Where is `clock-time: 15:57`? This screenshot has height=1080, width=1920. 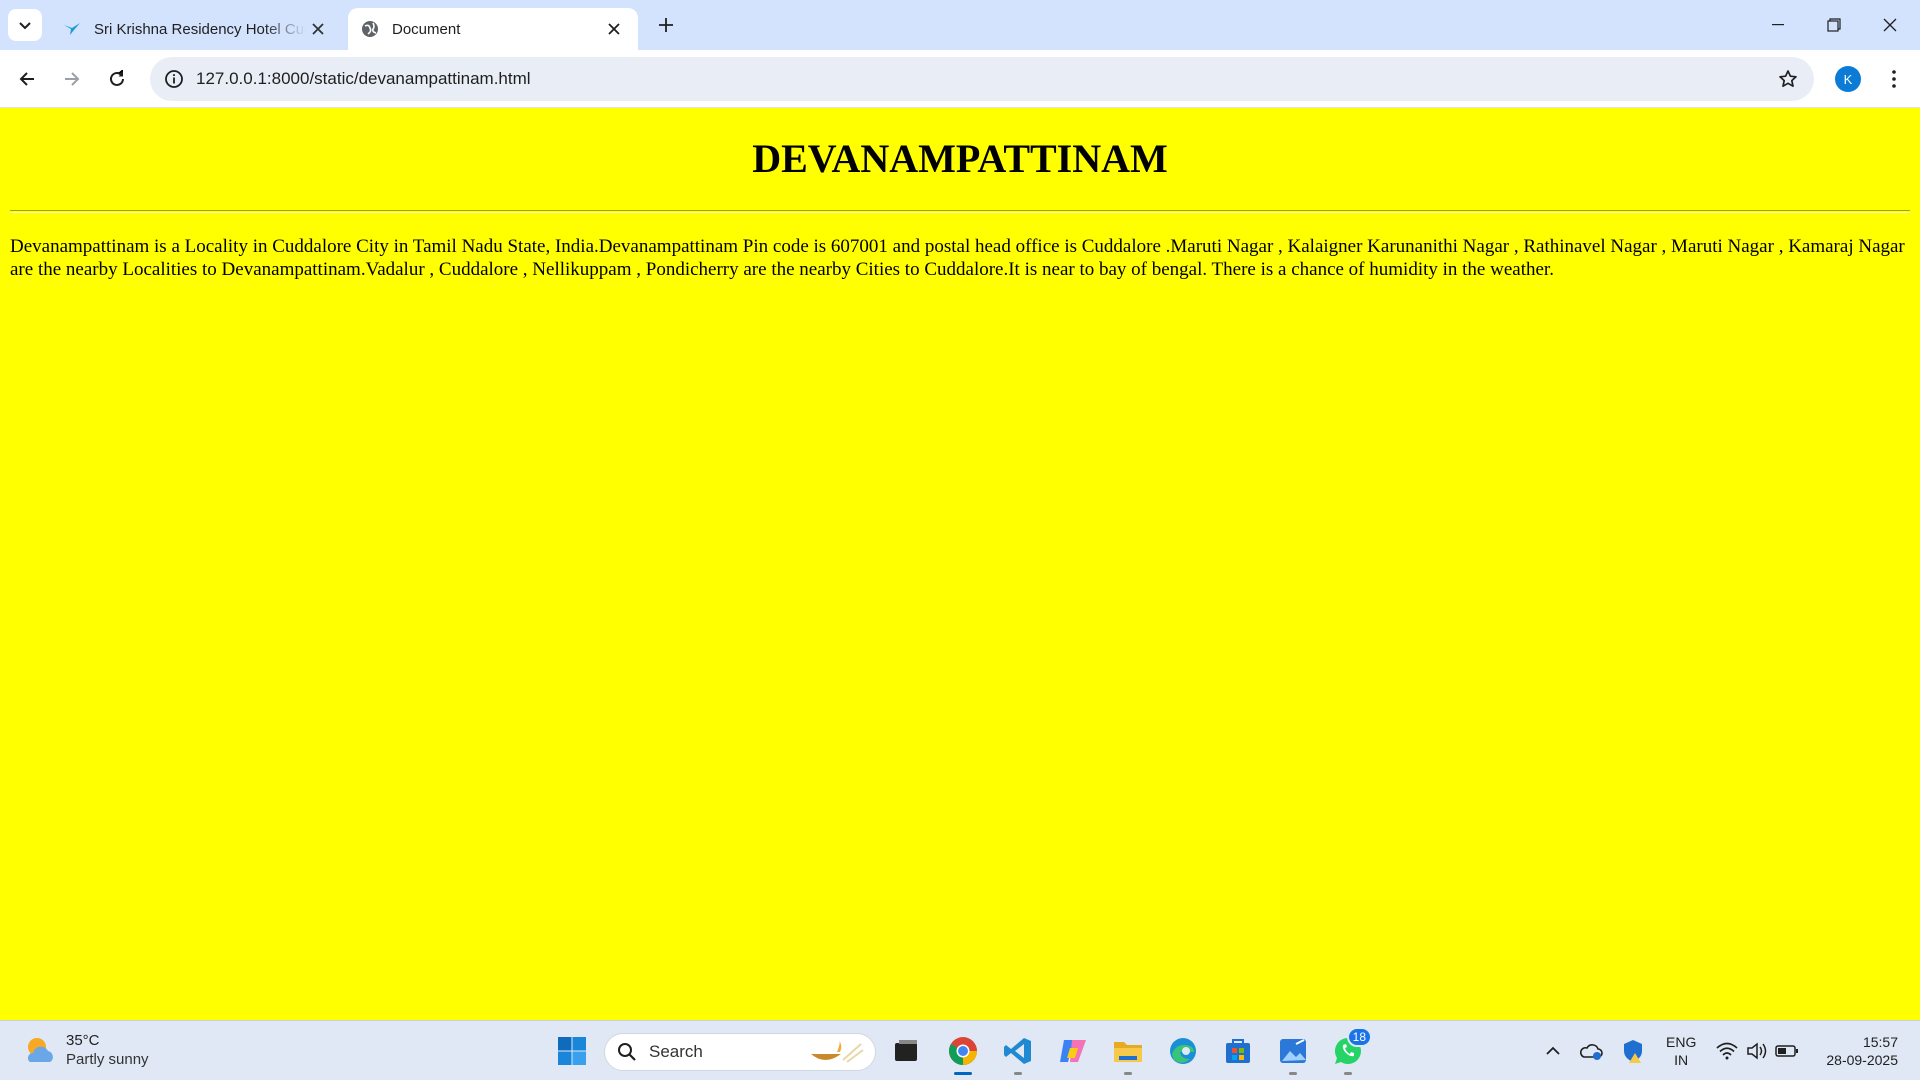 clock-time: 15:57 is located at coordinates (1880, 1042).